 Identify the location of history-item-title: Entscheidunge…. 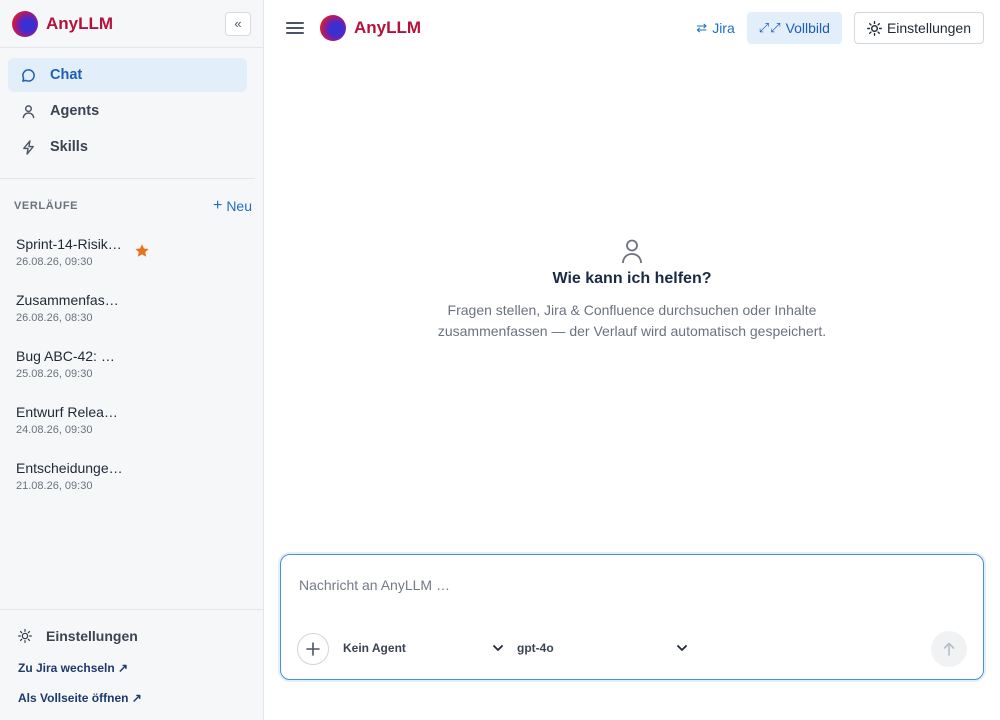
(69, 468).